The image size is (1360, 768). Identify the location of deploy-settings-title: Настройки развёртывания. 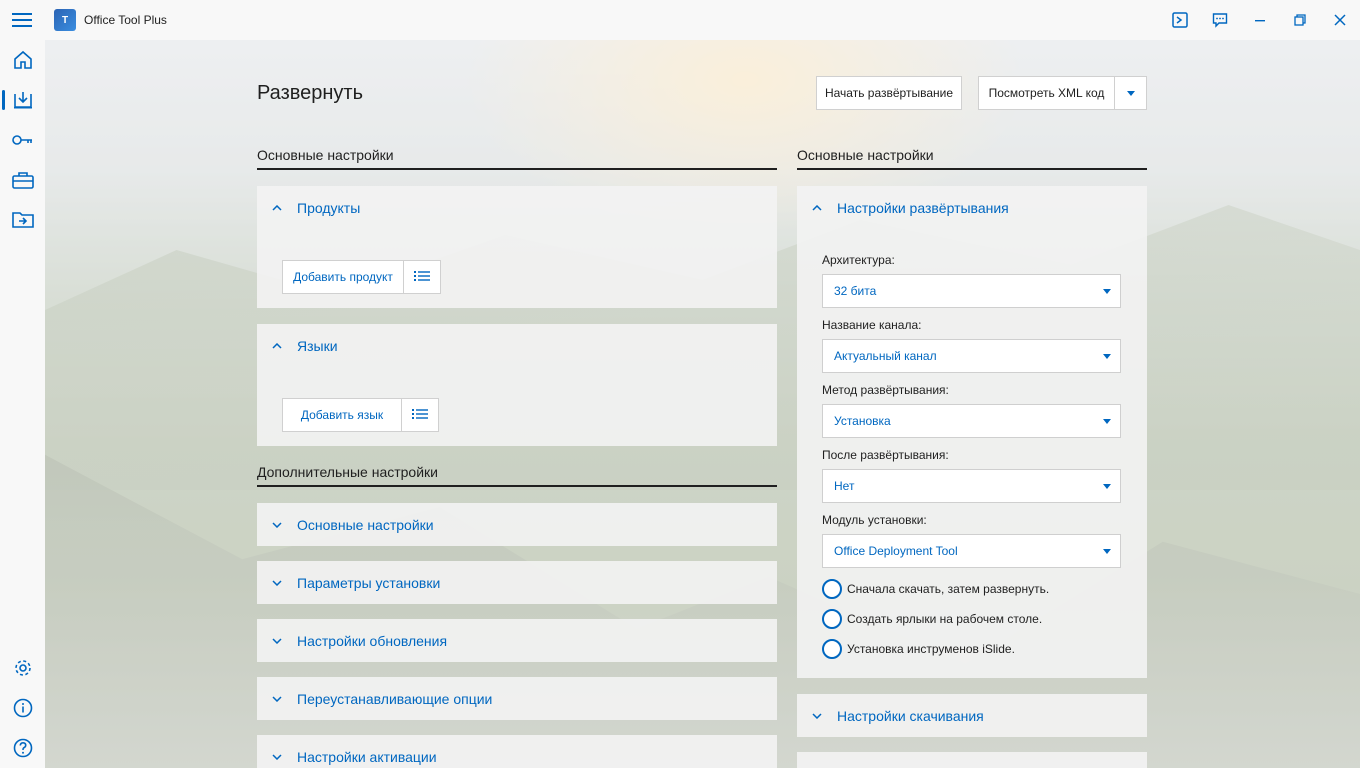
(923, 208).